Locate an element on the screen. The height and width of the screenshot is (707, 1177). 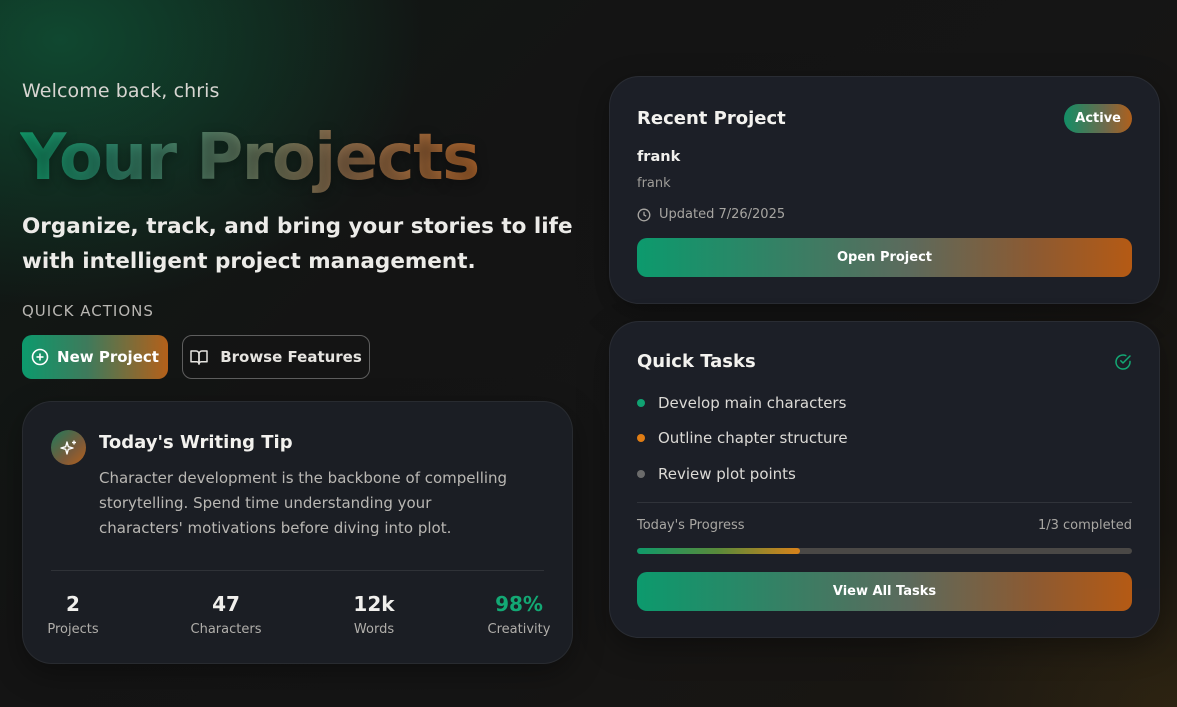
task-item: Outline chapter structure is located at coordinates (742, 438).